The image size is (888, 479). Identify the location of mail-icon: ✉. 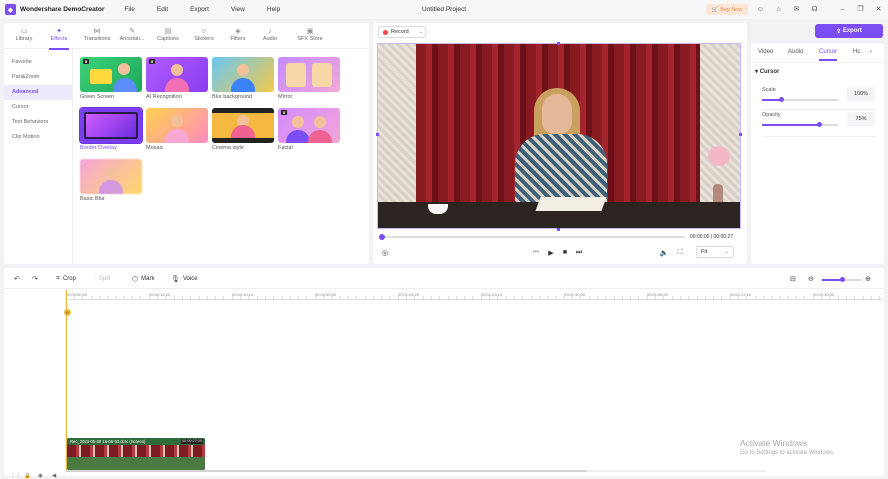
(796, 9).